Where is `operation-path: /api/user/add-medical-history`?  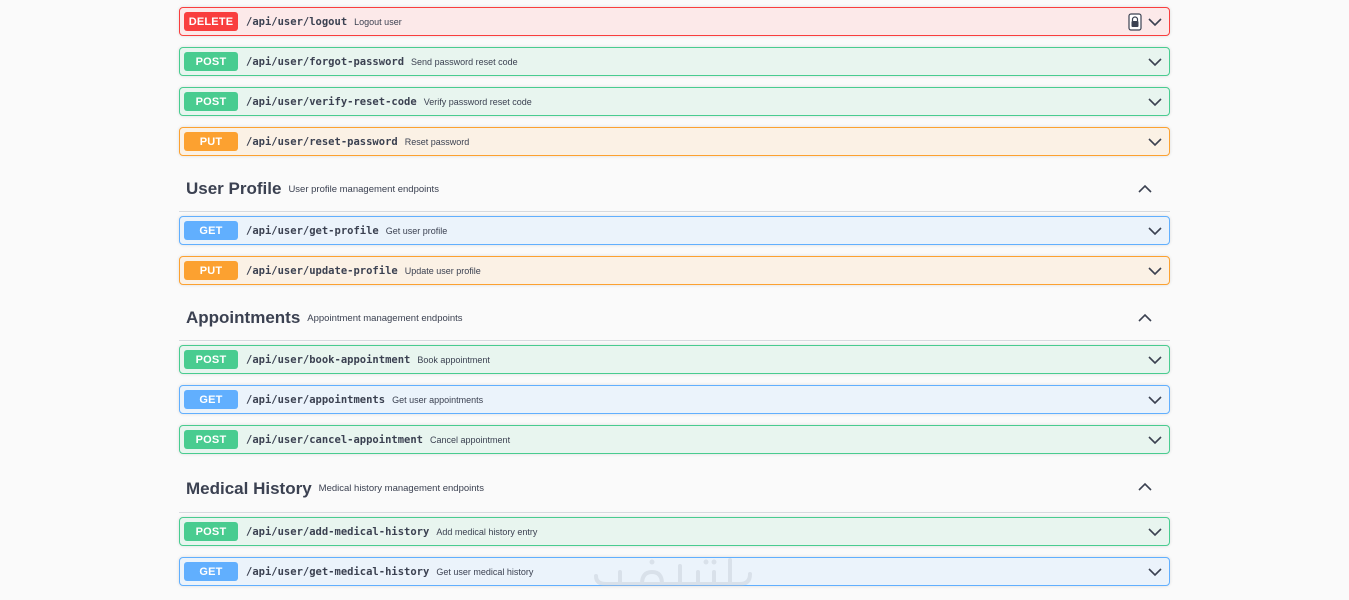
operation-path: /api/user/add-medical-history is located at coordinates (338, 531).